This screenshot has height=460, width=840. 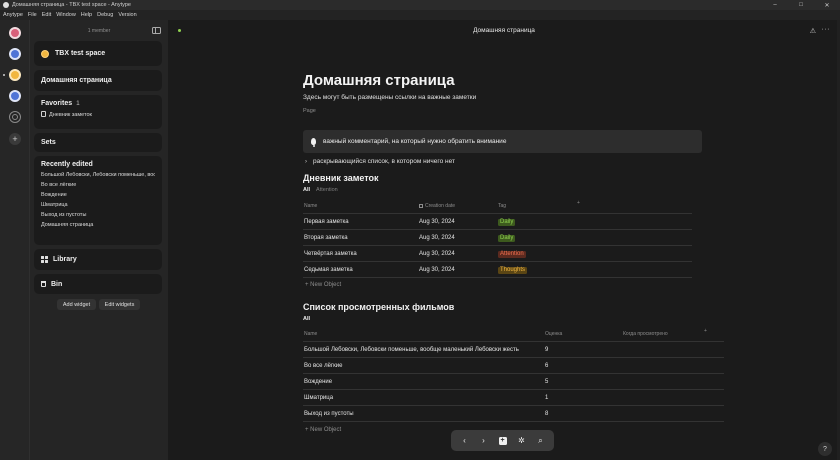 I want to click on tab-attention: Attention, so click(x=327, y=190).